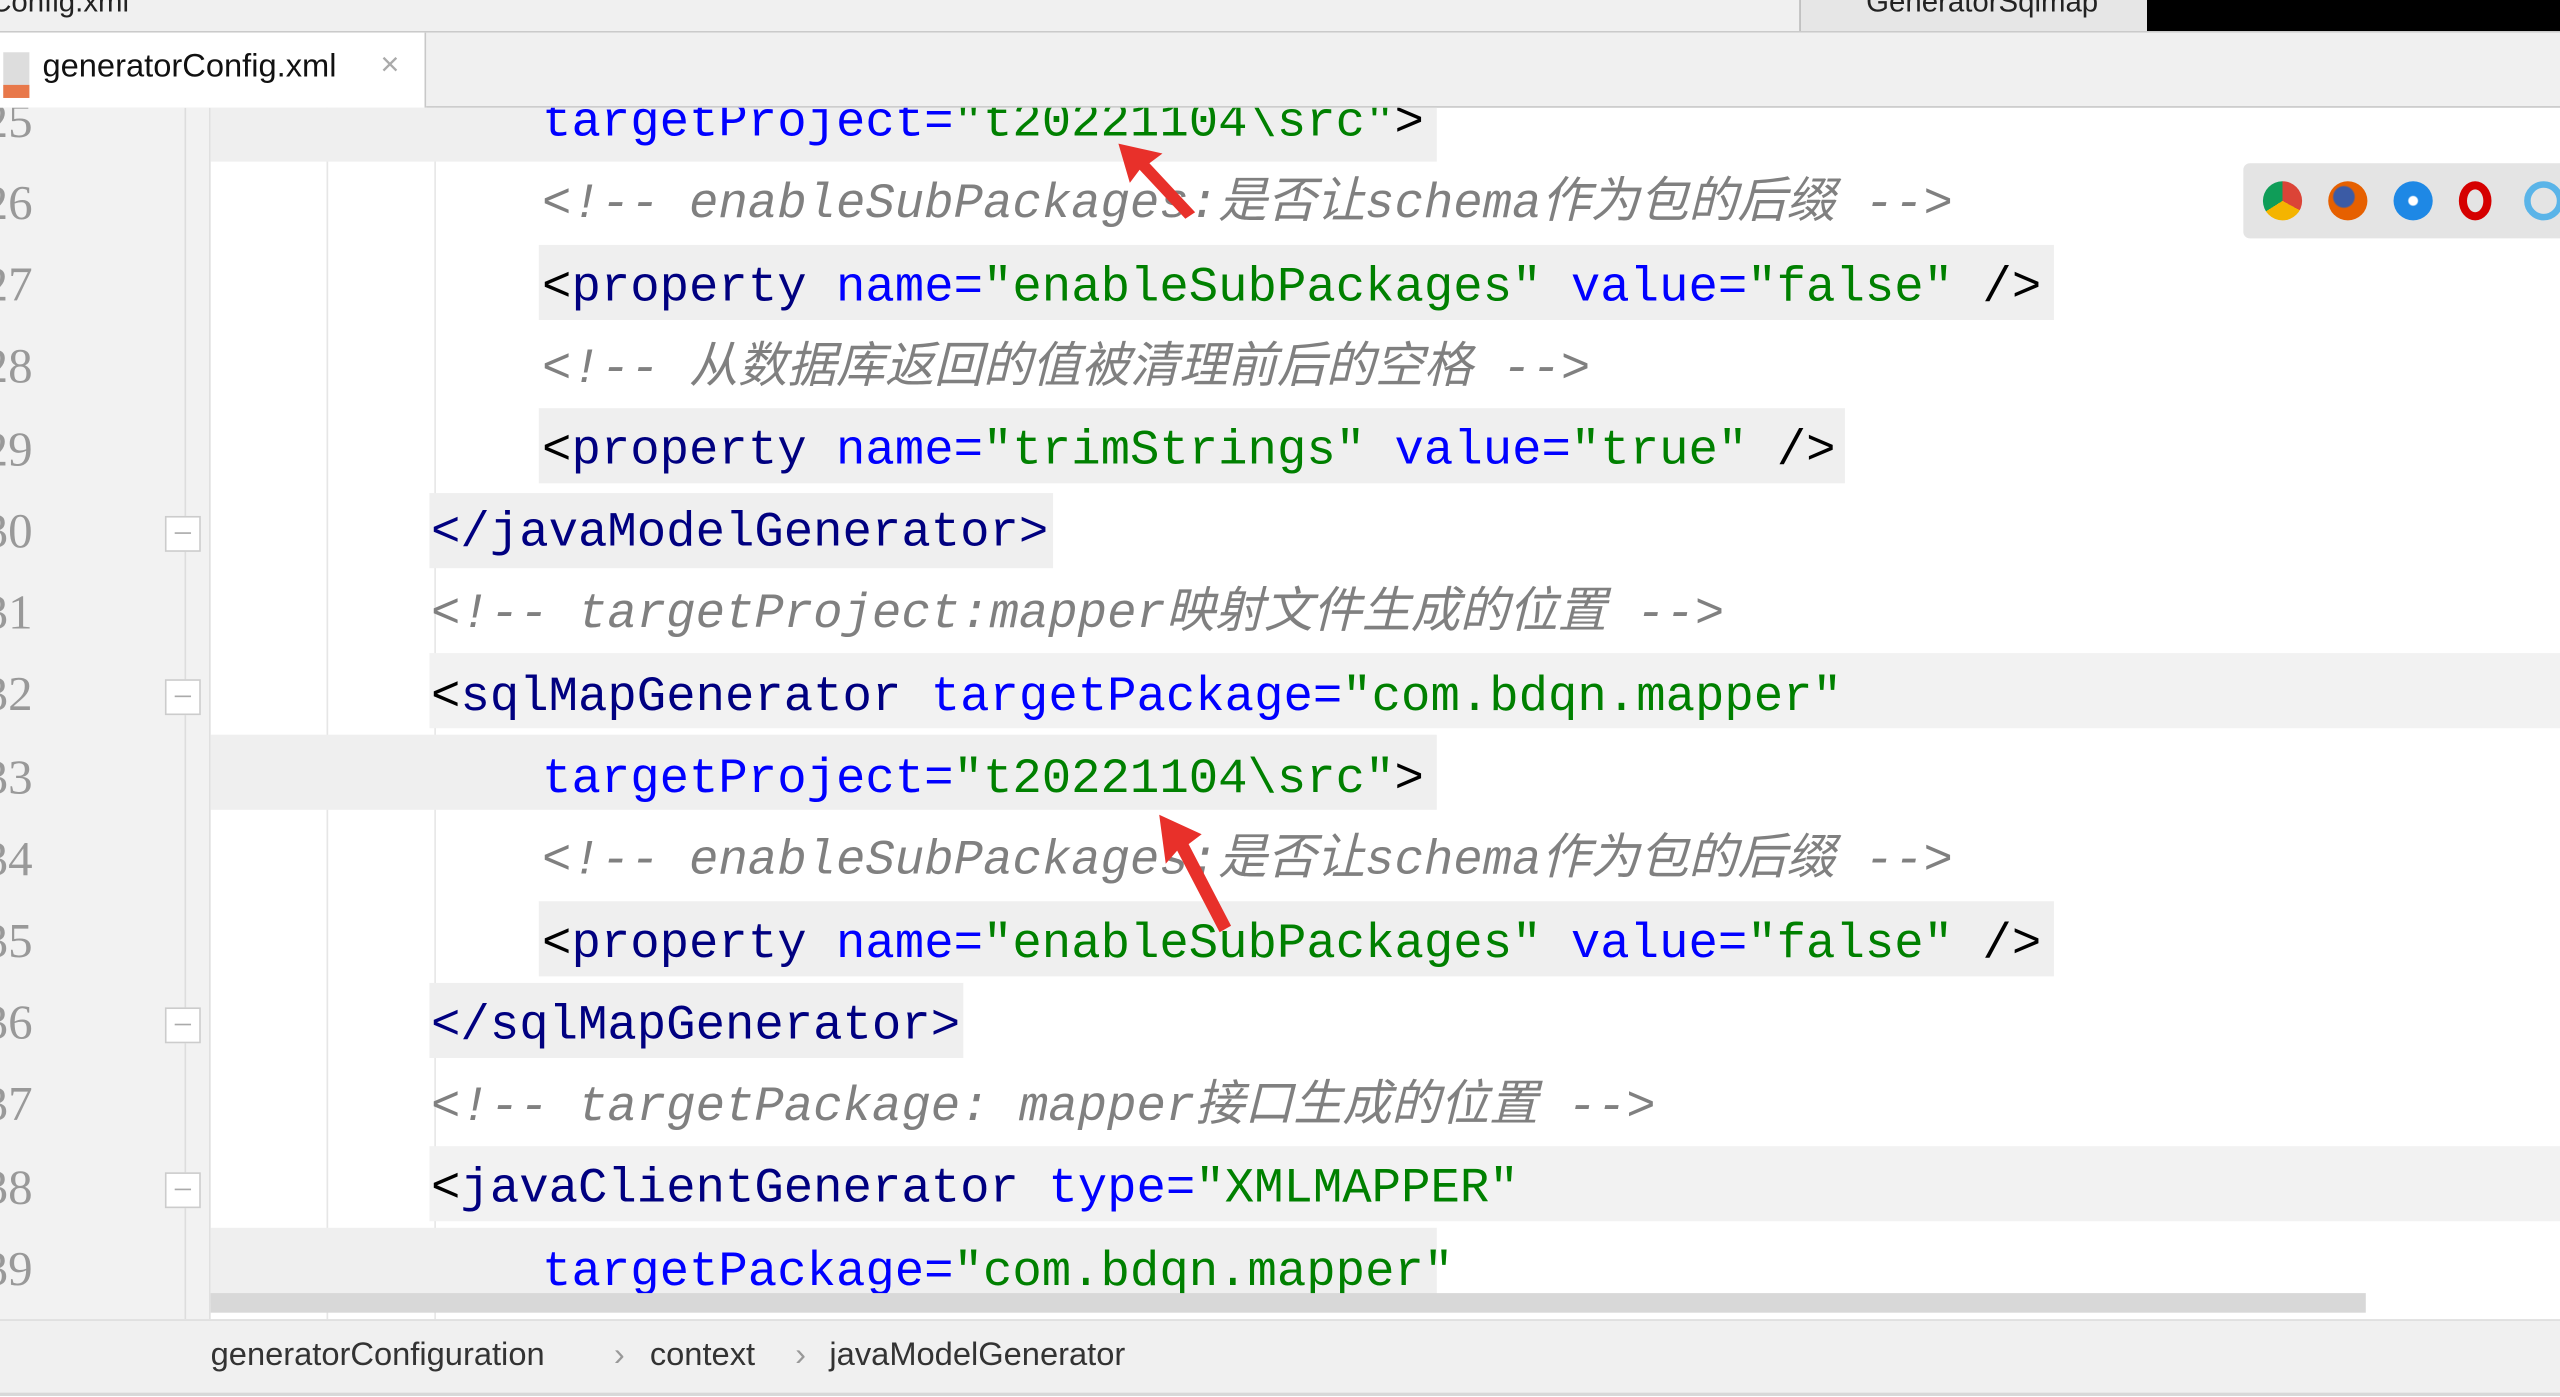  Describe the element at coordinates (16, 128) in the screenshot. I see `line-number: 25` at that location.